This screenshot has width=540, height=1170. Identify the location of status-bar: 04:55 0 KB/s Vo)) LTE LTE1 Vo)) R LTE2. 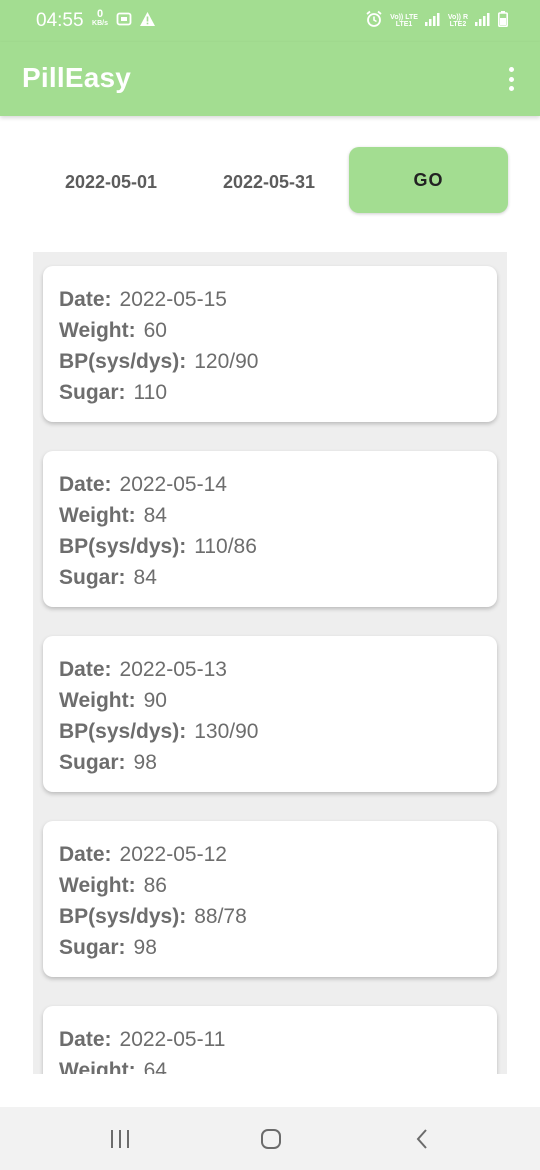
(270, 21).